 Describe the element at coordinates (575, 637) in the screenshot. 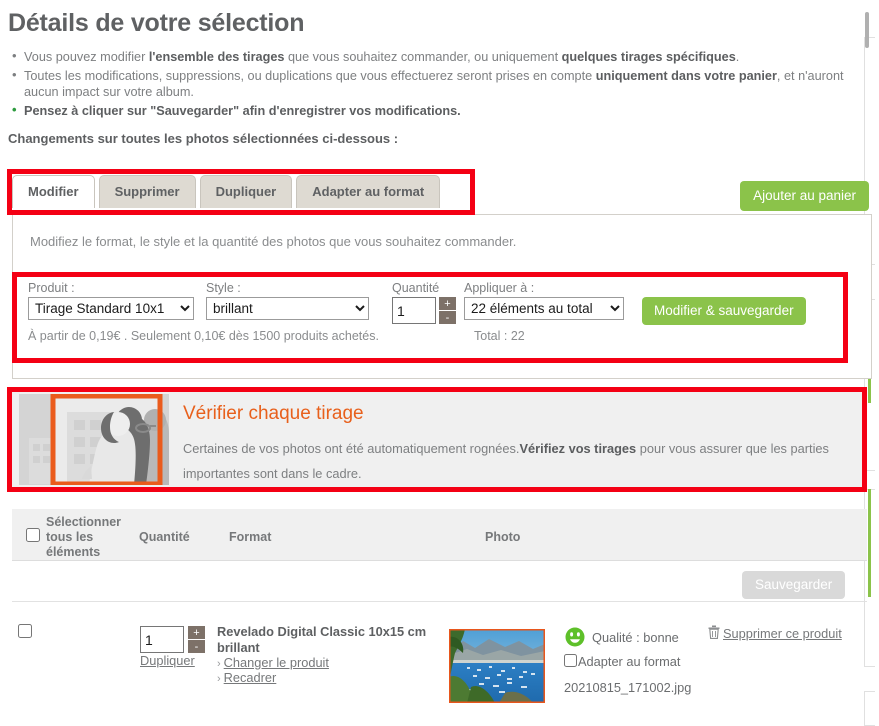

I see `smiley-green-icon` at that location.